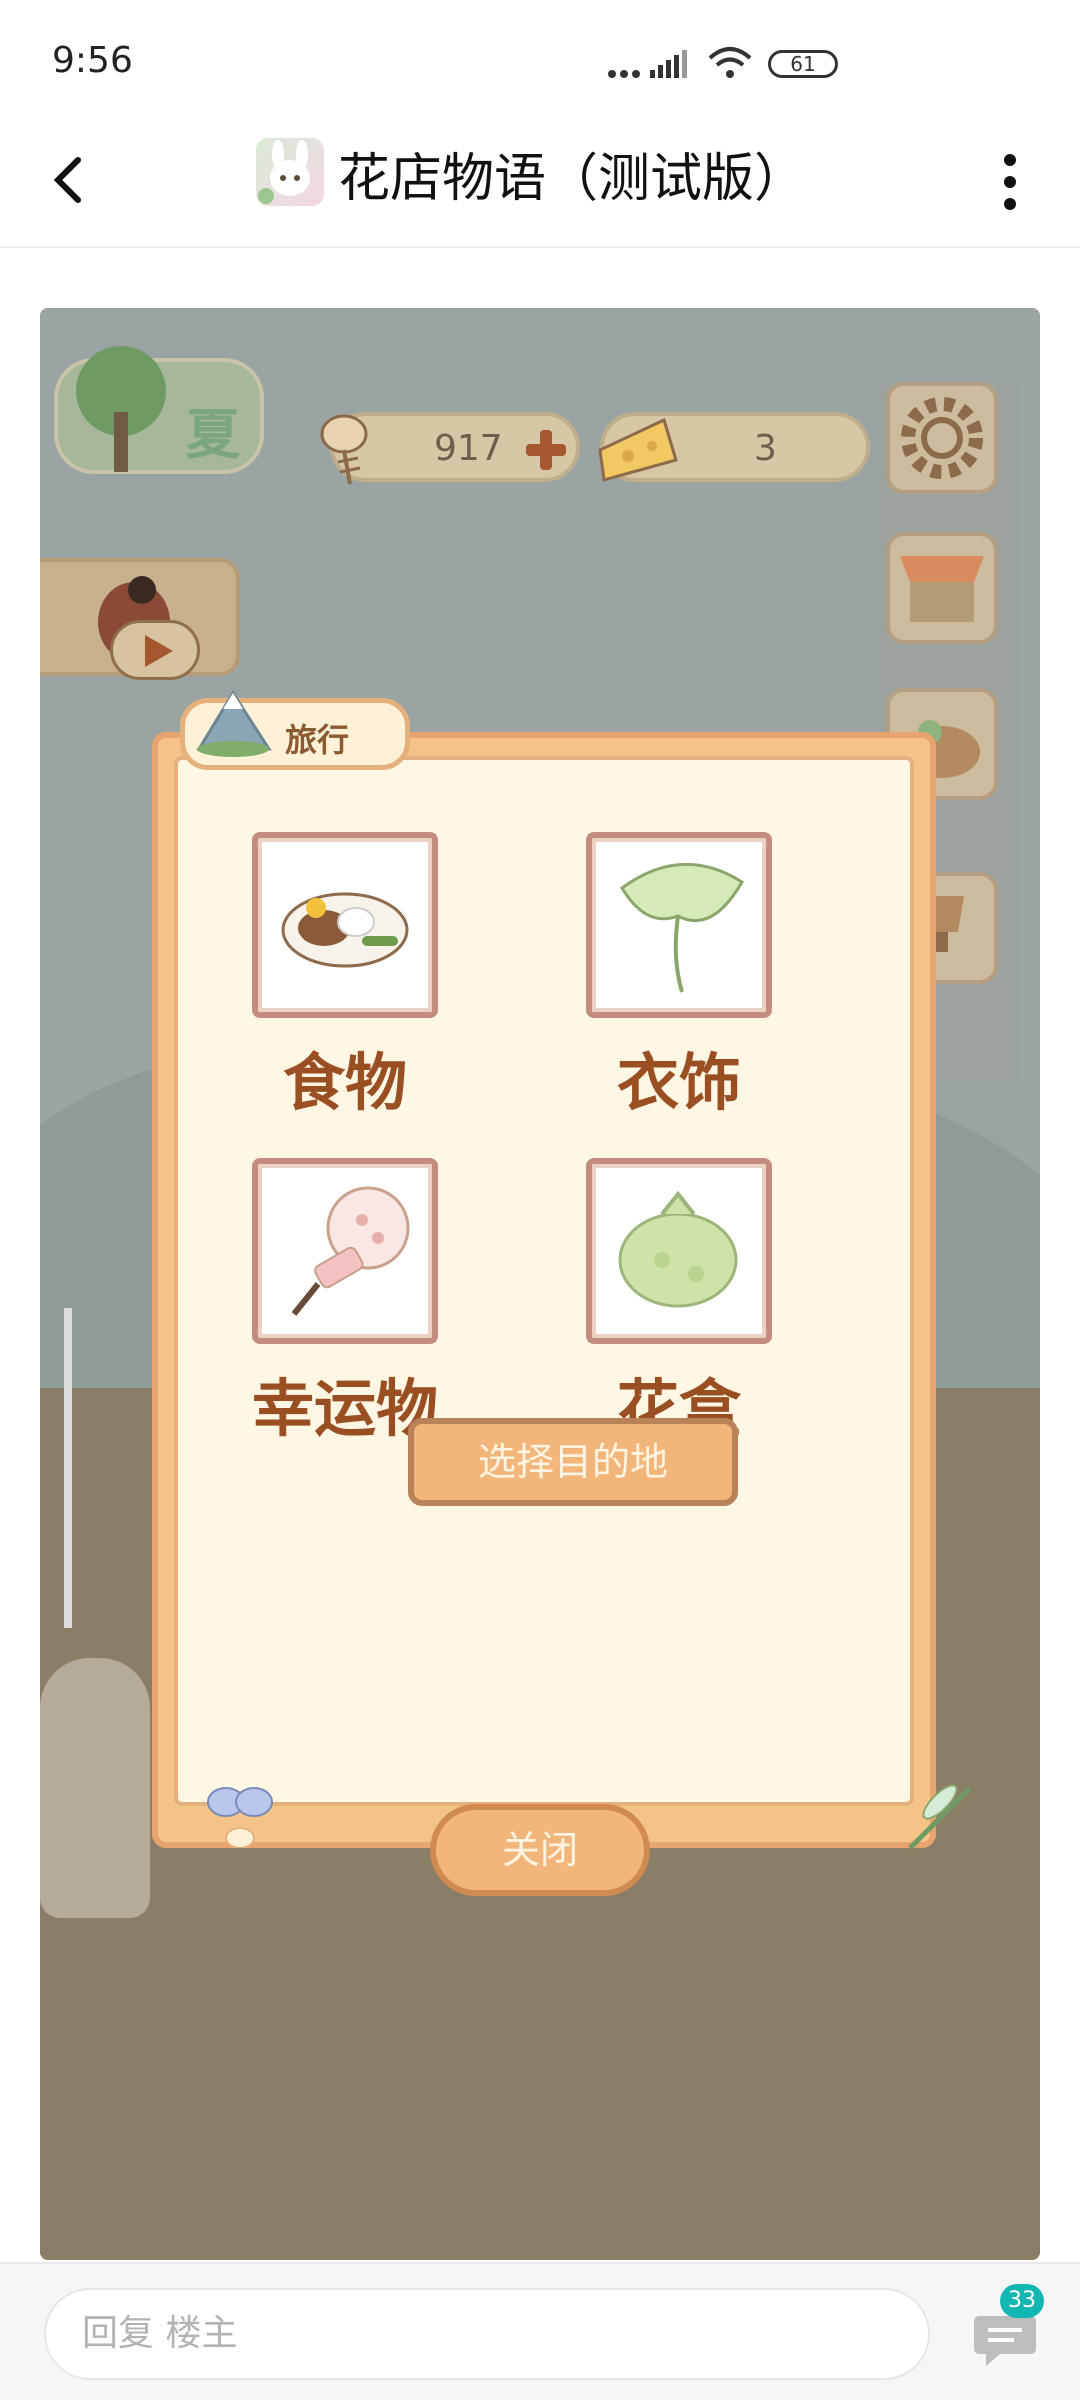 Image resolution: width=1080 pixels, height=2400 pixels. Describe the element at coordinates (678, 1082) in the screenshot. I see `item-label: 衣饰` at that location.